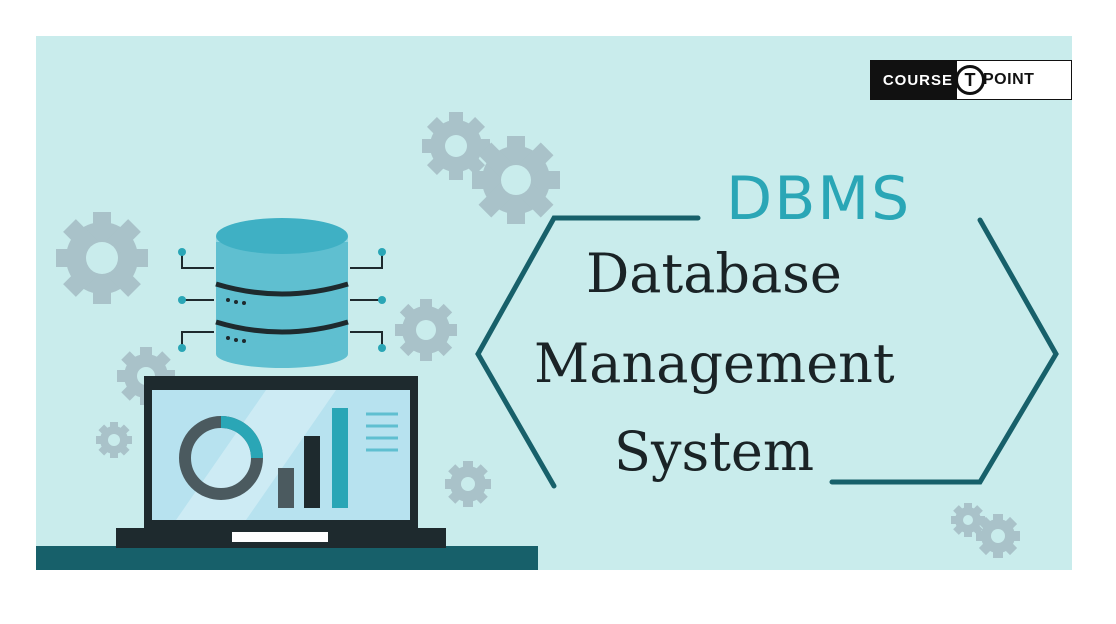 This screenshot has height=624, width=1116. What do you see at coordinates (914, 80) in the screenshot?
I see `logo-left-text: COURSE` at bounding box center [914, 80].